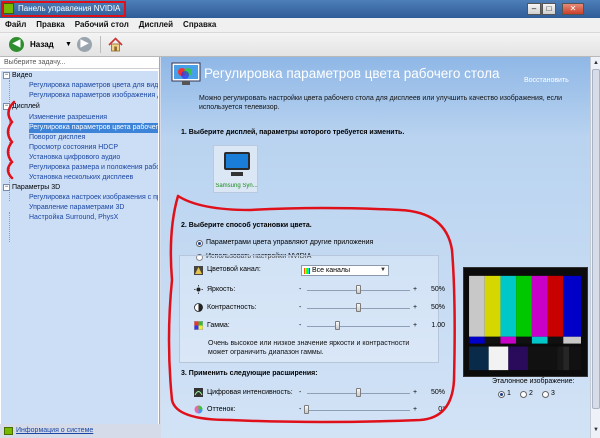 The image size is (600, 438). I want to click on hue-label: Оттенок:, so click(221, 409).